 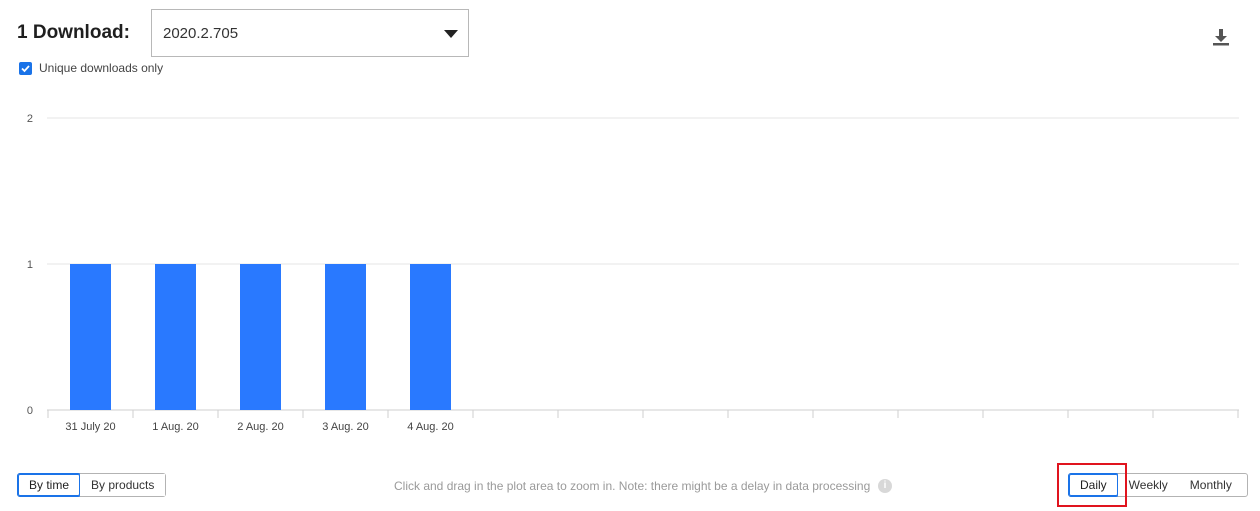 What do you see at coordinates (90, 427) in the screenshot?
I see `x-tick-label: 31 July 20` at bounding box center [90, 427].